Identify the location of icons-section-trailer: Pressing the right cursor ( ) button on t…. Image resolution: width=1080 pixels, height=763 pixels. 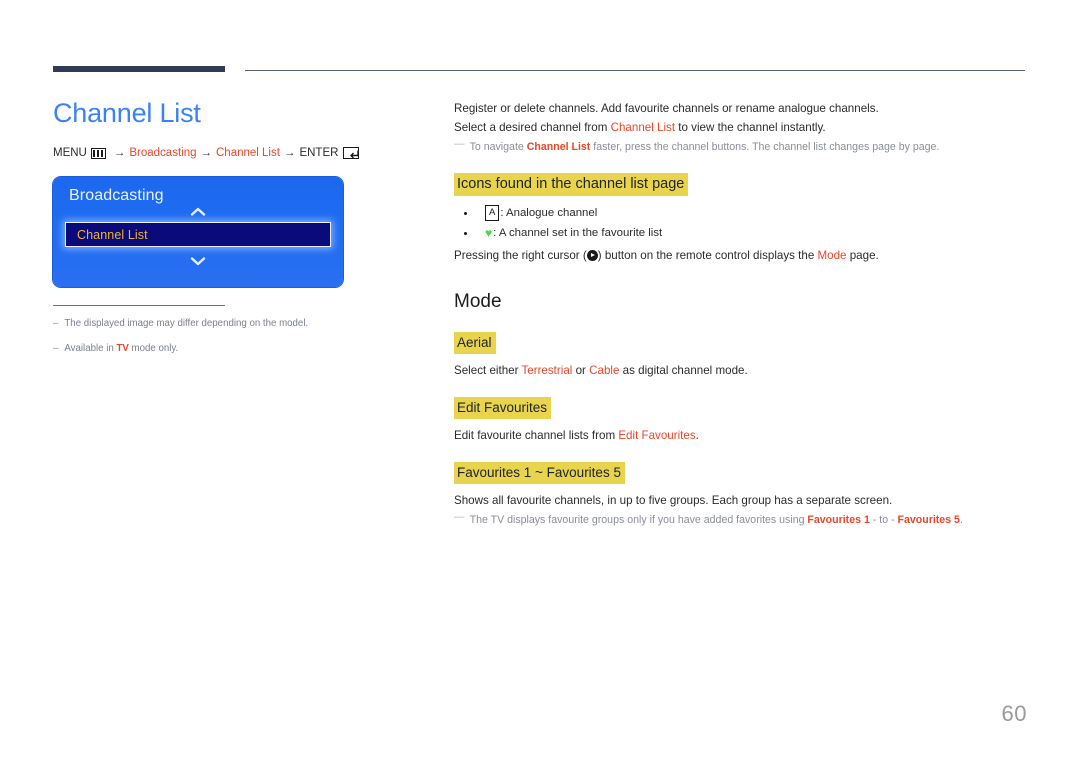
(744, 255).